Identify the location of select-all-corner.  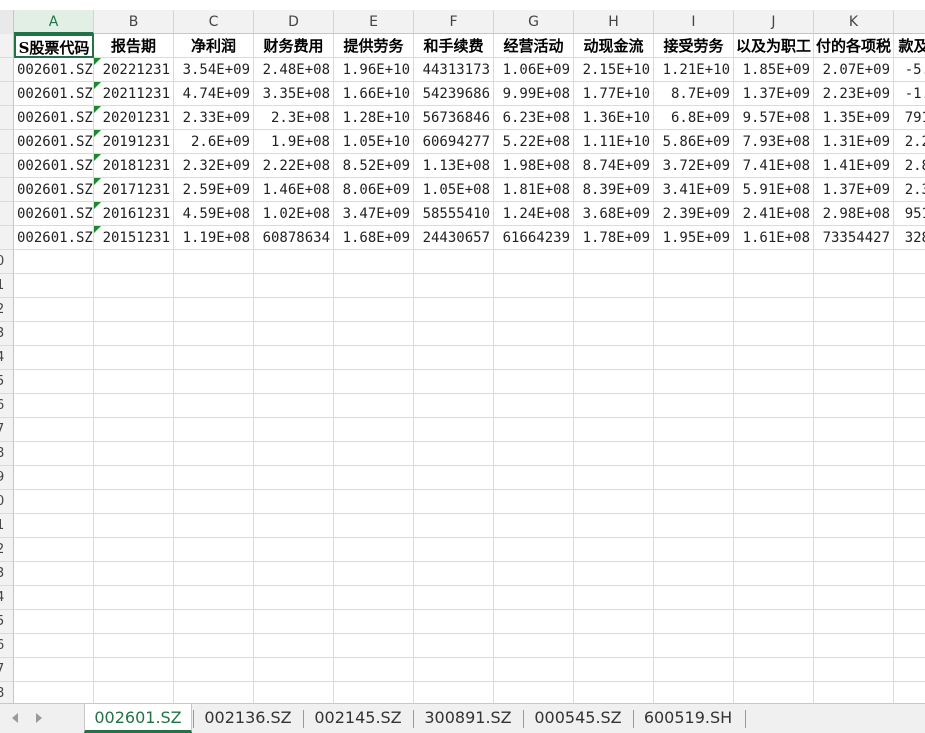
(7, 22).